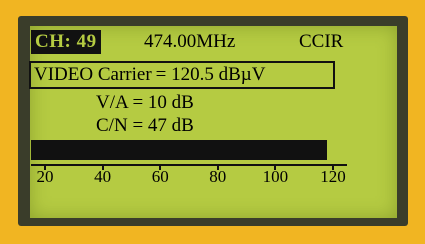 This screenshot has height=244, width=425. What do you see at coordinates (160, 176) in the screenshot?
I see `scale-label: 60` at bounding box center [160, 176].